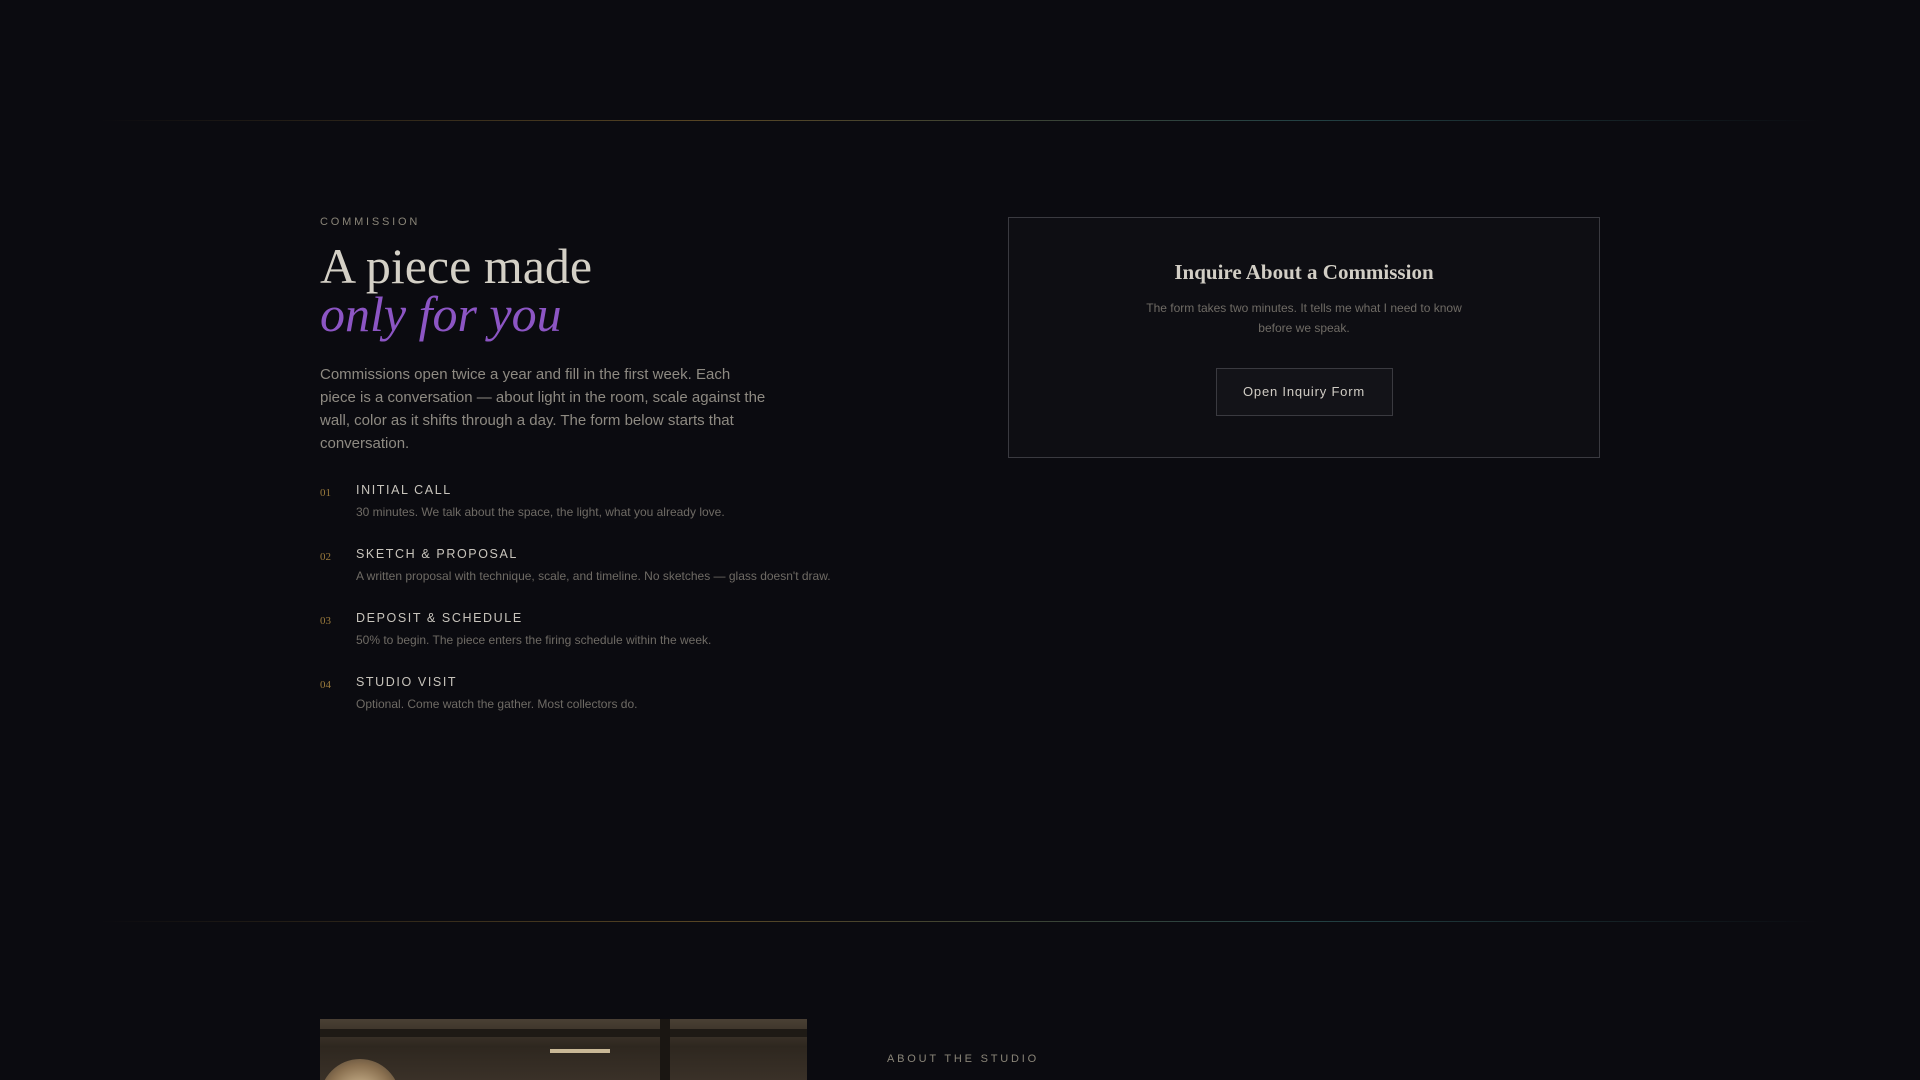 The width and height of the screenshot is (1920, 1080). What do you see at coordinates (439, 618) in the screenshot?
I see `step-title: DEPOSIT & SCHEDULE` at bounding box center [439, 618].